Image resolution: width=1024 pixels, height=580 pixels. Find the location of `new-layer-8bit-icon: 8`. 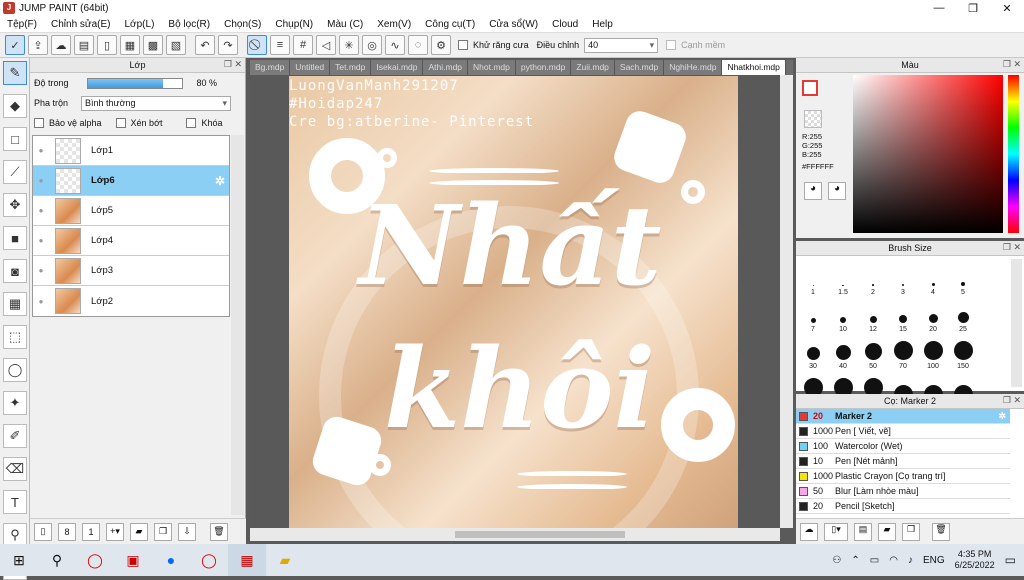

new-layer-8bit-icon: 8 is located at coordinates (67, 531).